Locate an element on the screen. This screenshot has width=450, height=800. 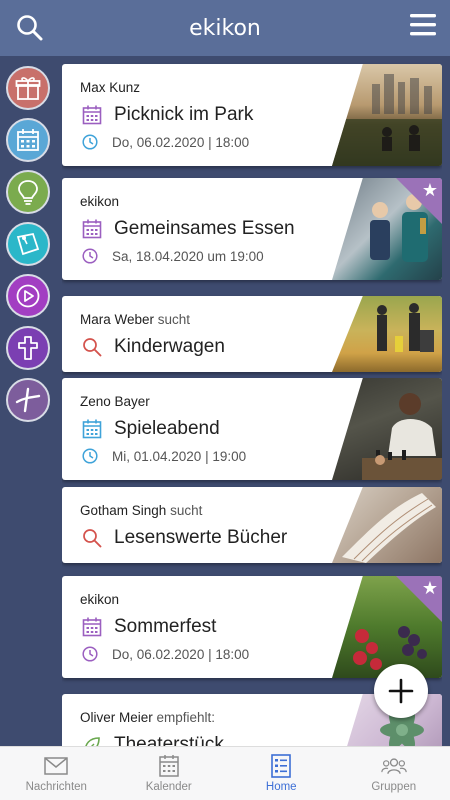
list-icon is located at coordinates (281, 766).